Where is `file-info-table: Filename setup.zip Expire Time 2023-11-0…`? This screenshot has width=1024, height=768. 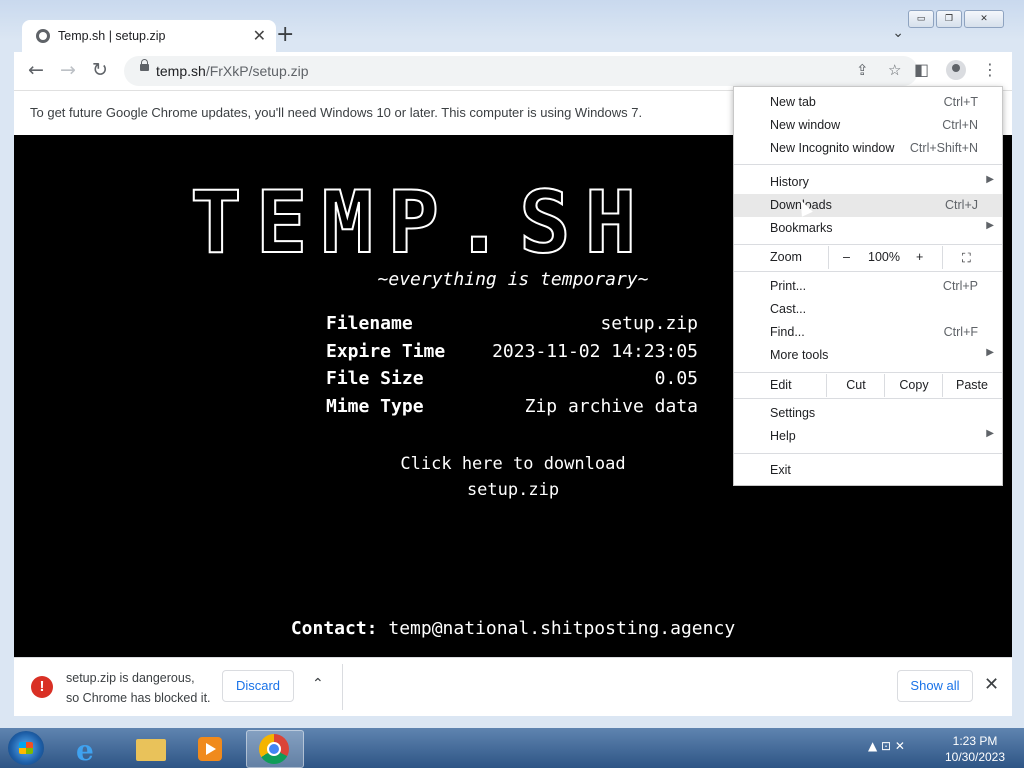 file-info-table: Filename setup.zip Expire Time 2023-11-0… is located at coordinates (512, 368).